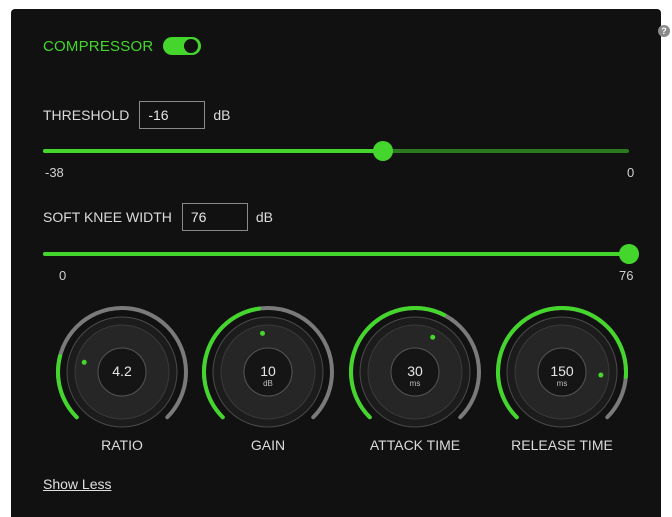 Image resolution: width=672 pixels, height=517 pixels. What do you see at coordinates (382, 151) in the screenshot?
I see `threshold-slider-thumb` at bounding box center [382, 151].